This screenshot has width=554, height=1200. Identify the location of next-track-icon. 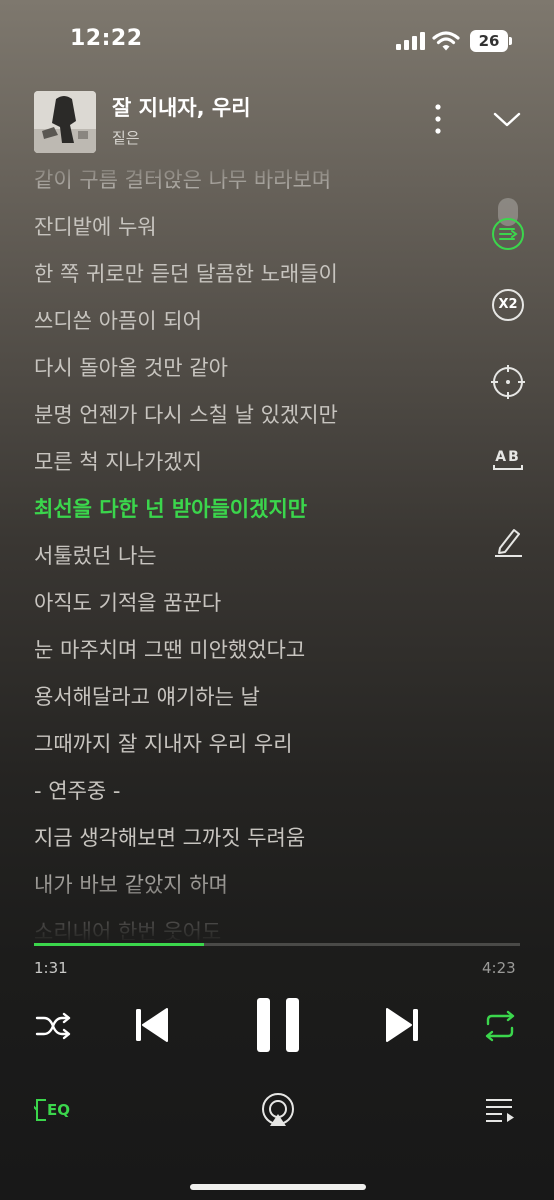
(402, 1025).